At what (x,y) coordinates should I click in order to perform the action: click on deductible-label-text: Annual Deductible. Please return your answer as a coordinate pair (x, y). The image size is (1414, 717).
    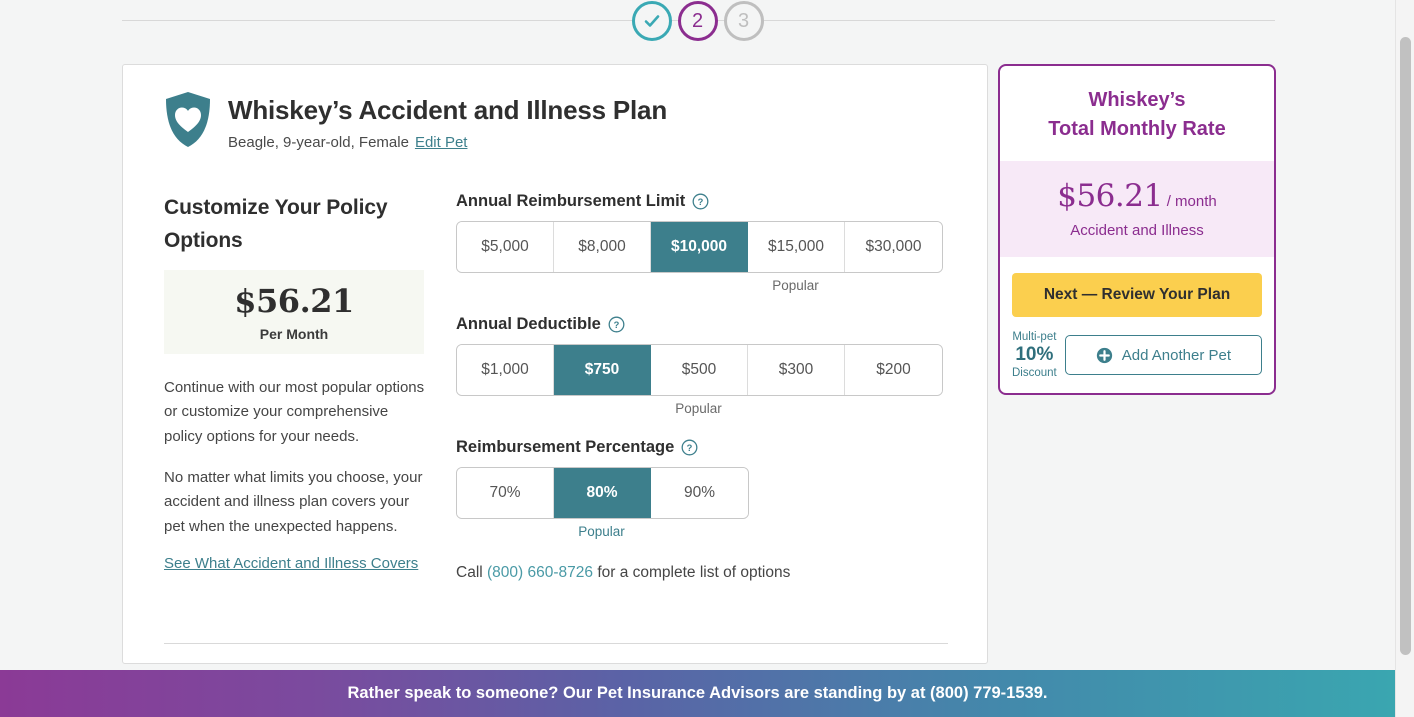
    Looking at the image, I should click on (528, 324).